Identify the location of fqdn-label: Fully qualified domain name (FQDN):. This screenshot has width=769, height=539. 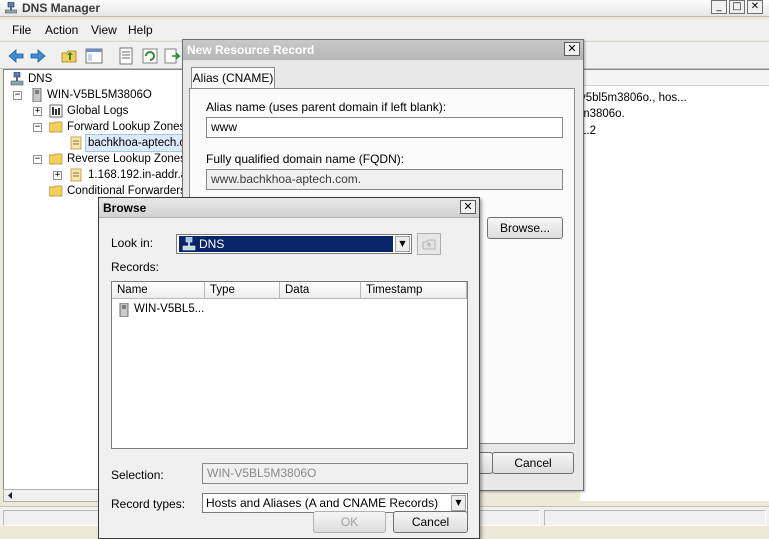
(305, 159).